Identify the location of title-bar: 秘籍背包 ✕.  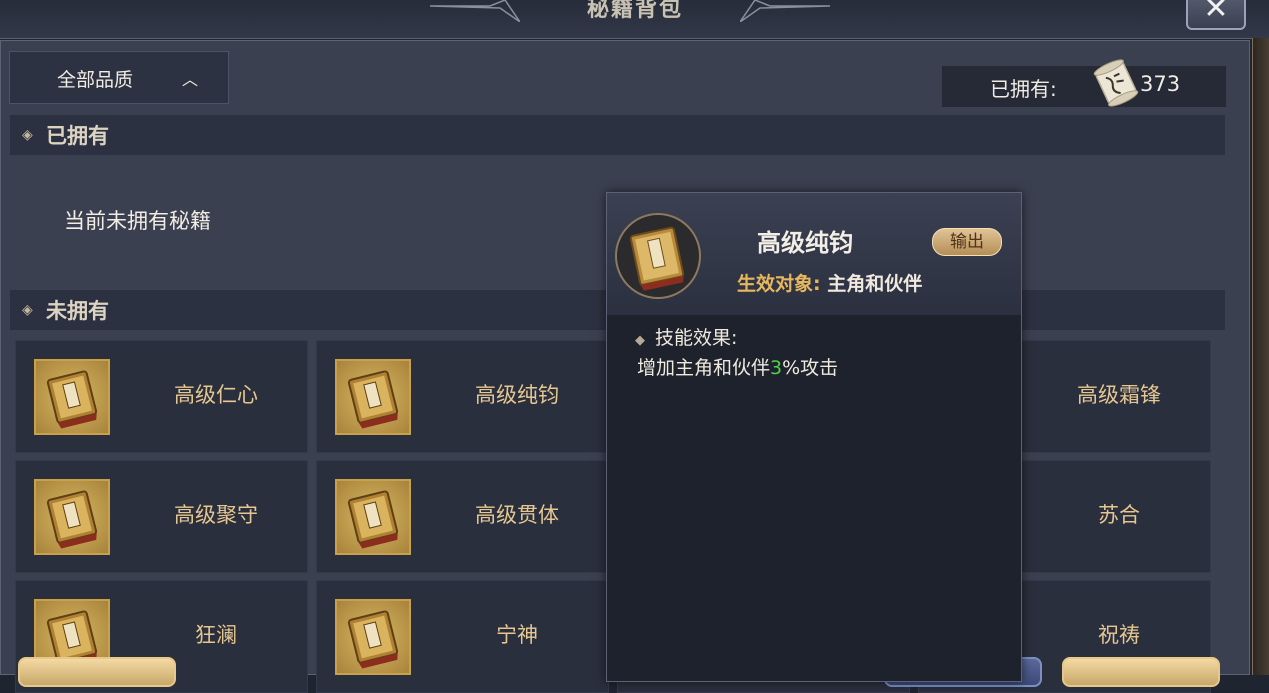
(634, 19).